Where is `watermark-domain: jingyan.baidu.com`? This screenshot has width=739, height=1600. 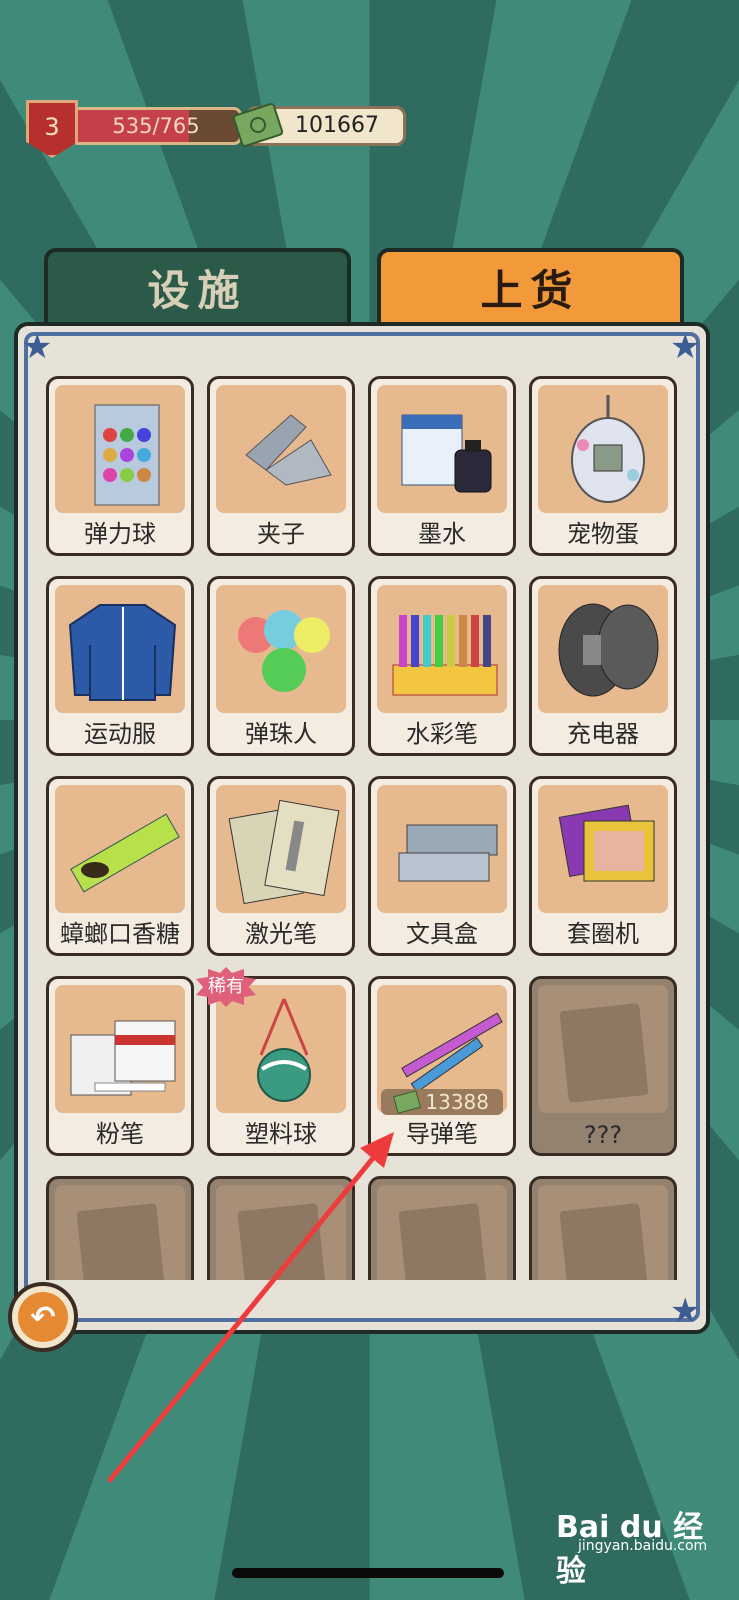 watermark-domain: jingyan.baidu.com is located at coordinates (643, 1546).